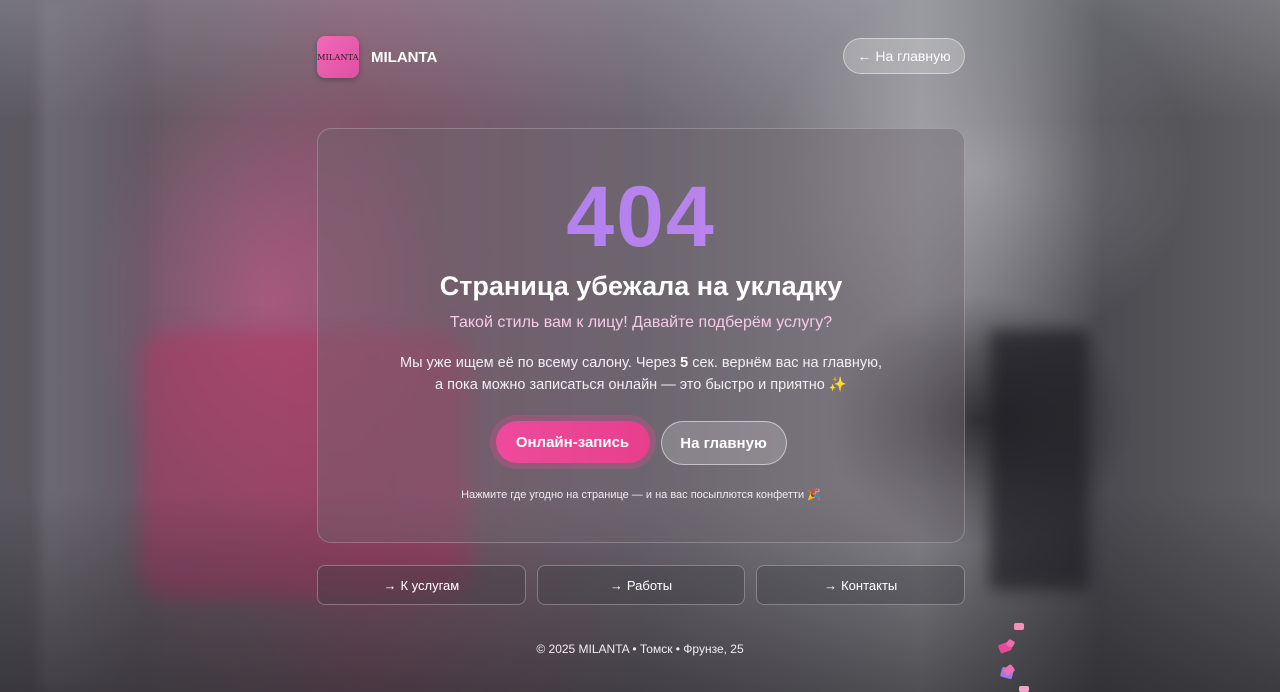 This screenshot has height=692, width=1280. Describe the element at coordinates (869, 585) in the screenshot. I see `nav-contacts-label: Контакты` at that location.